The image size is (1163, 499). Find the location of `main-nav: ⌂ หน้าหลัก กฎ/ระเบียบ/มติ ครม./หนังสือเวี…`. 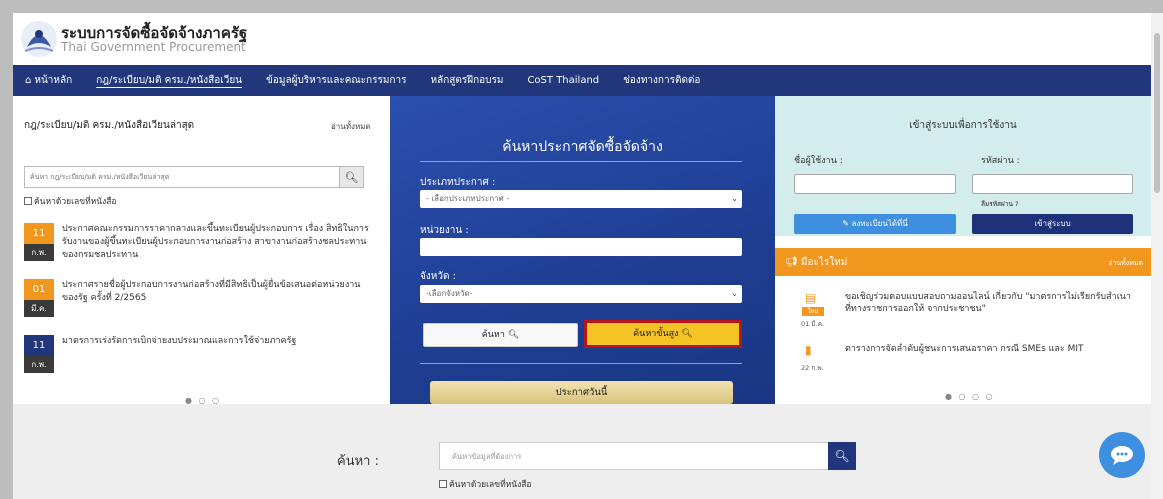

main-nav: ⌂ หน้าหลัก กฎ/ระเบียบ/มติ ครม./หนังสือเวี… is located at coordinates (582, 80).